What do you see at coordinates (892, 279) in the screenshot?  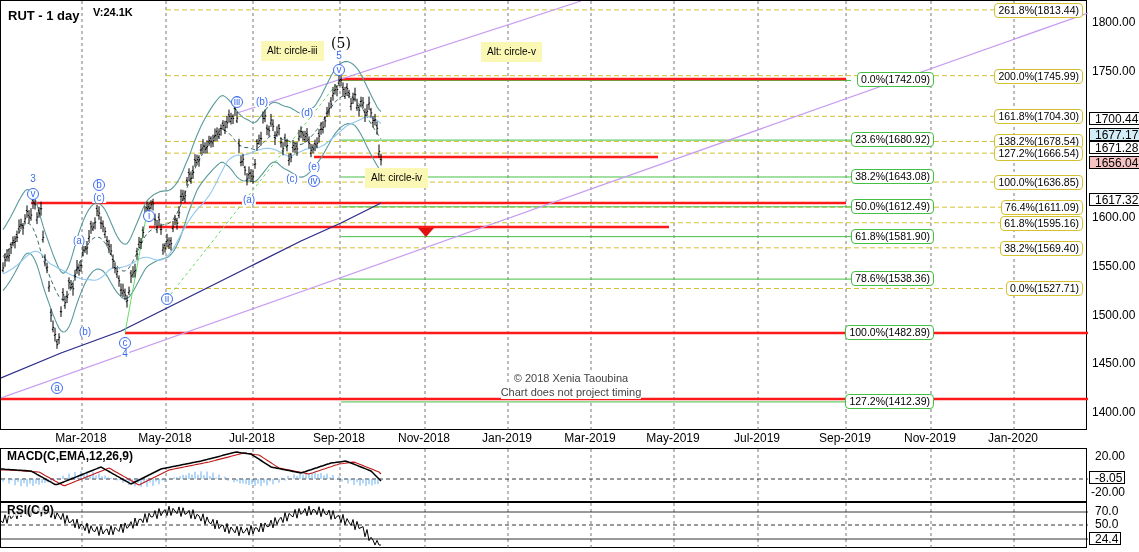 I see `retracement-level-label: 78.6%(1538.36)` at bounding box center [892, 279].